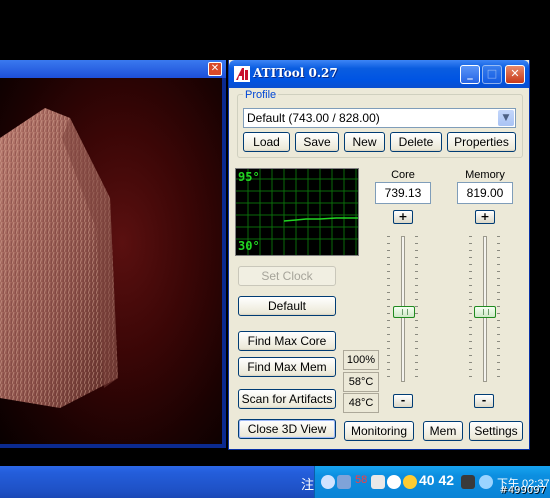 This screenshot has width=550, height=498. I want to click on core-slider-ticks-right, so click(416, 309).